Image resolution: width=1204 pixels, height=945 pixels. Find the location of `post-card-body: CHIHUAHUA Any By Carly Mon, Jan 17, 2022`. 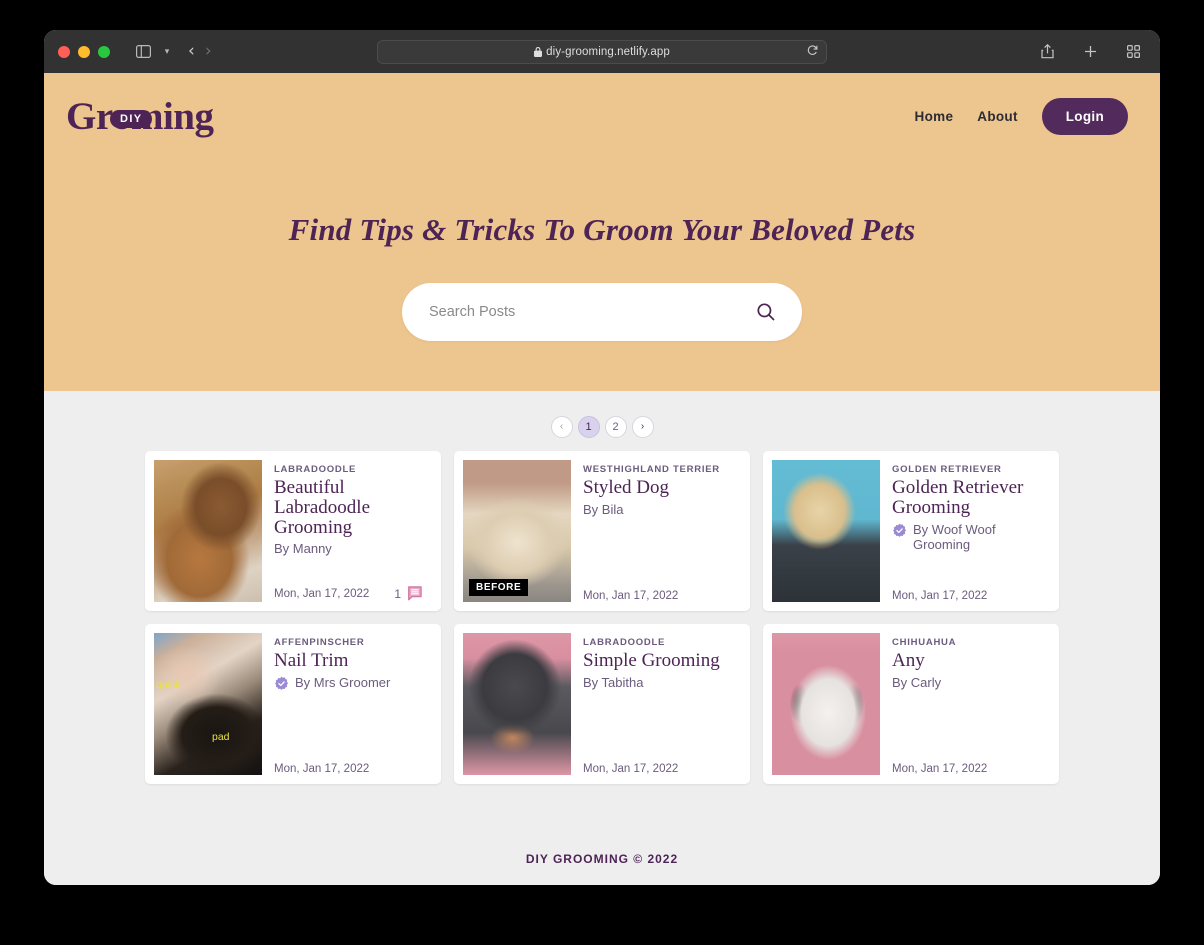

post-card-body: CHIHUAHUA Any By Carly Mon, Jan 17, 2022 is located at coordinates (965, 704).